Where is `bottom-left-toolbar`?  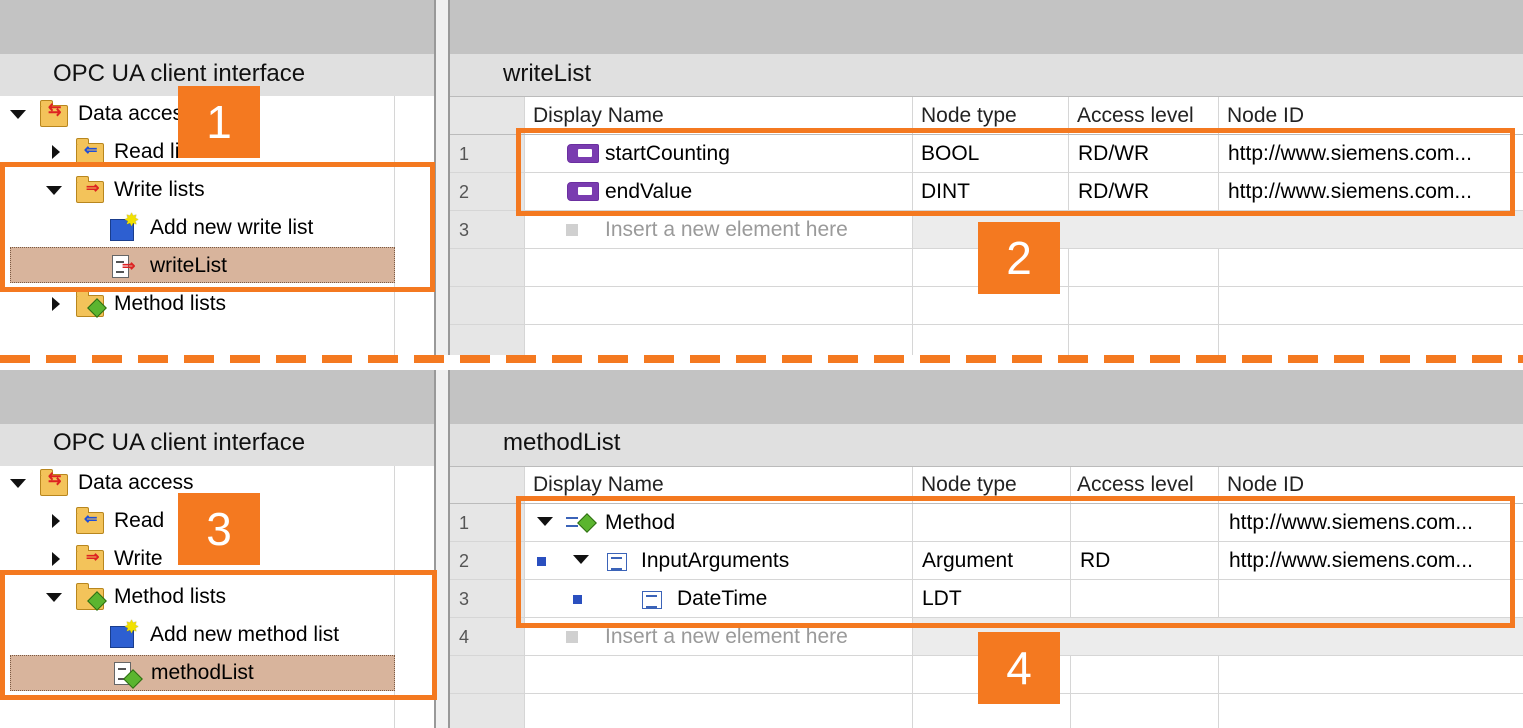 bottom-left-toolbar is located at coordinates (217, 397).